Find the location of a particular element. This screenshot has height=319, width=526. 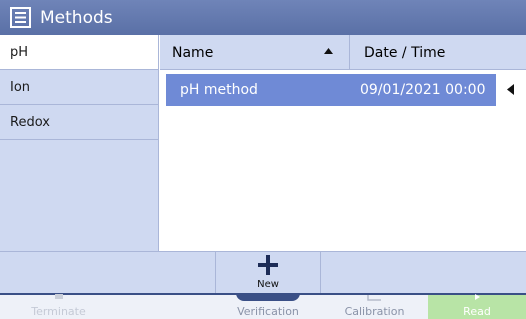

new-button-label: New is located at coordinates (268, 284).